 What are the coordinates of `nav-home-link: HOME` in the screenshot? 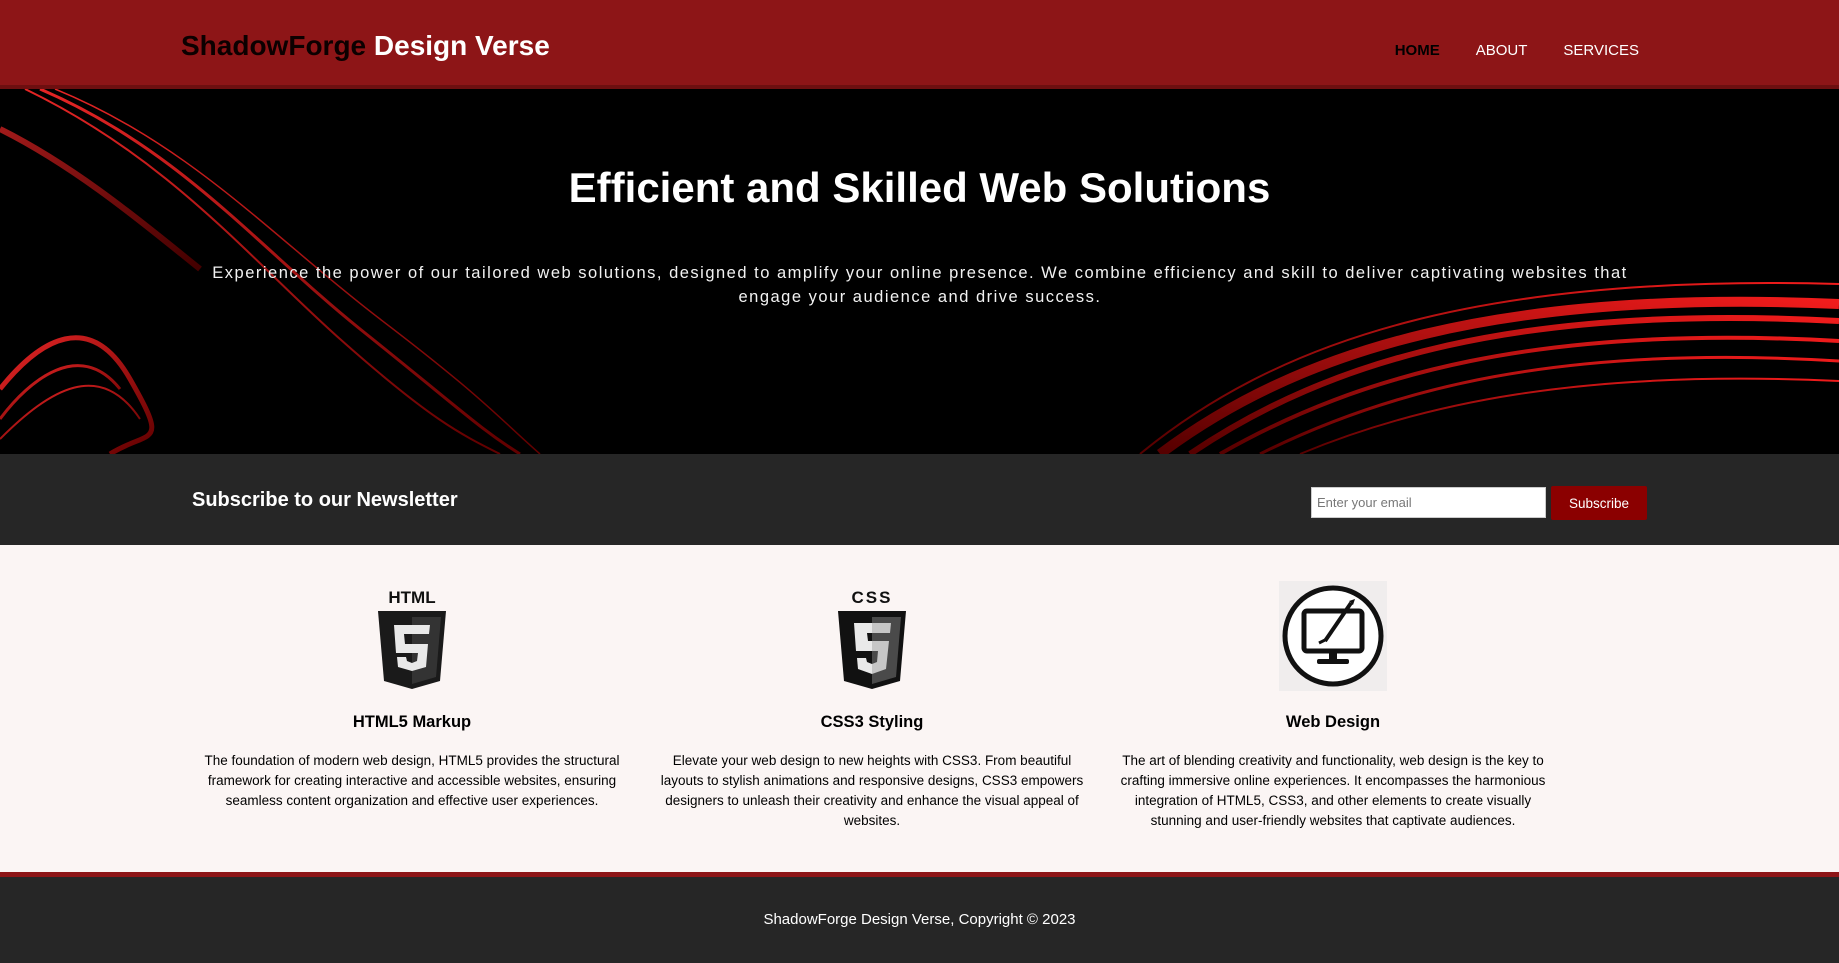 It's located at (1417, 50).